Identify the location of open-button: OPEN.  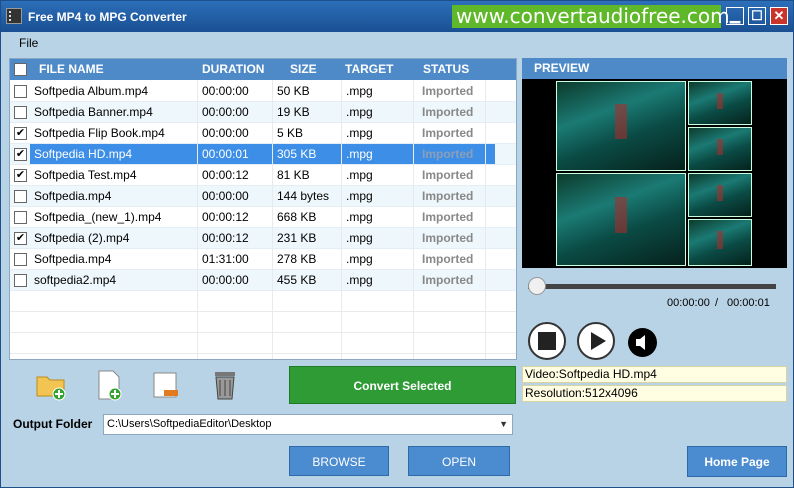
(459, 461).